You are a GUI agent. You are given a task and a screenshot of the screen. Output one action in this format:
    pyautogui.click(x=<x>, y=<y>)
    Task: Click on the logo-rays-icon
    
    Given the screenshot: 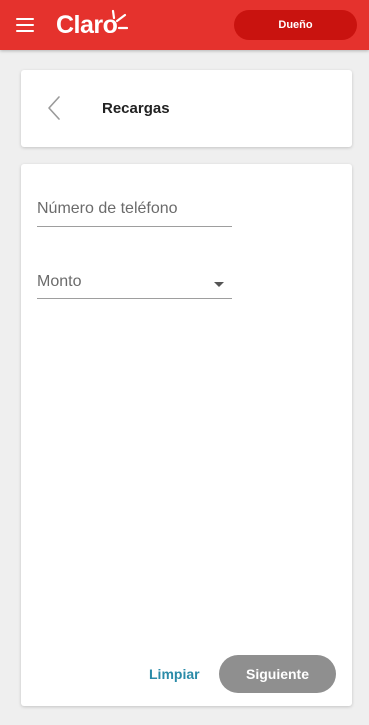 What is the action you would take?
    pyautogui.click(x=119, y=19)
    